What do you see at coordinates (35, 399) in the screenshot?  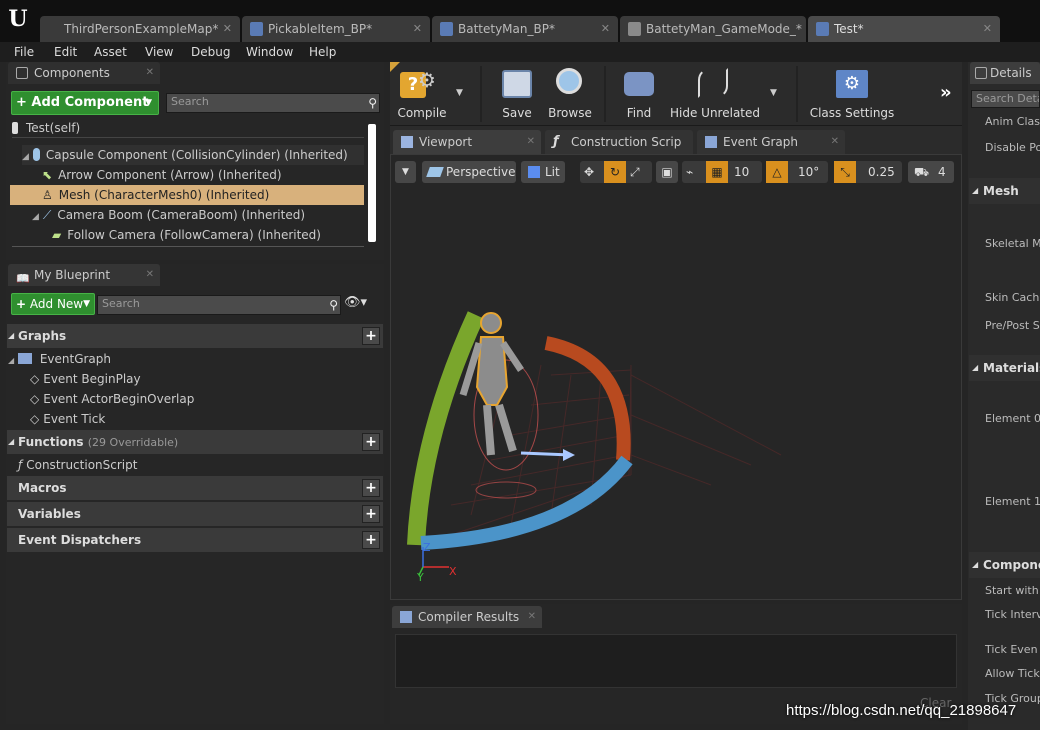 I see `event-node-icon: ◇` at bounding box center [35, 399].